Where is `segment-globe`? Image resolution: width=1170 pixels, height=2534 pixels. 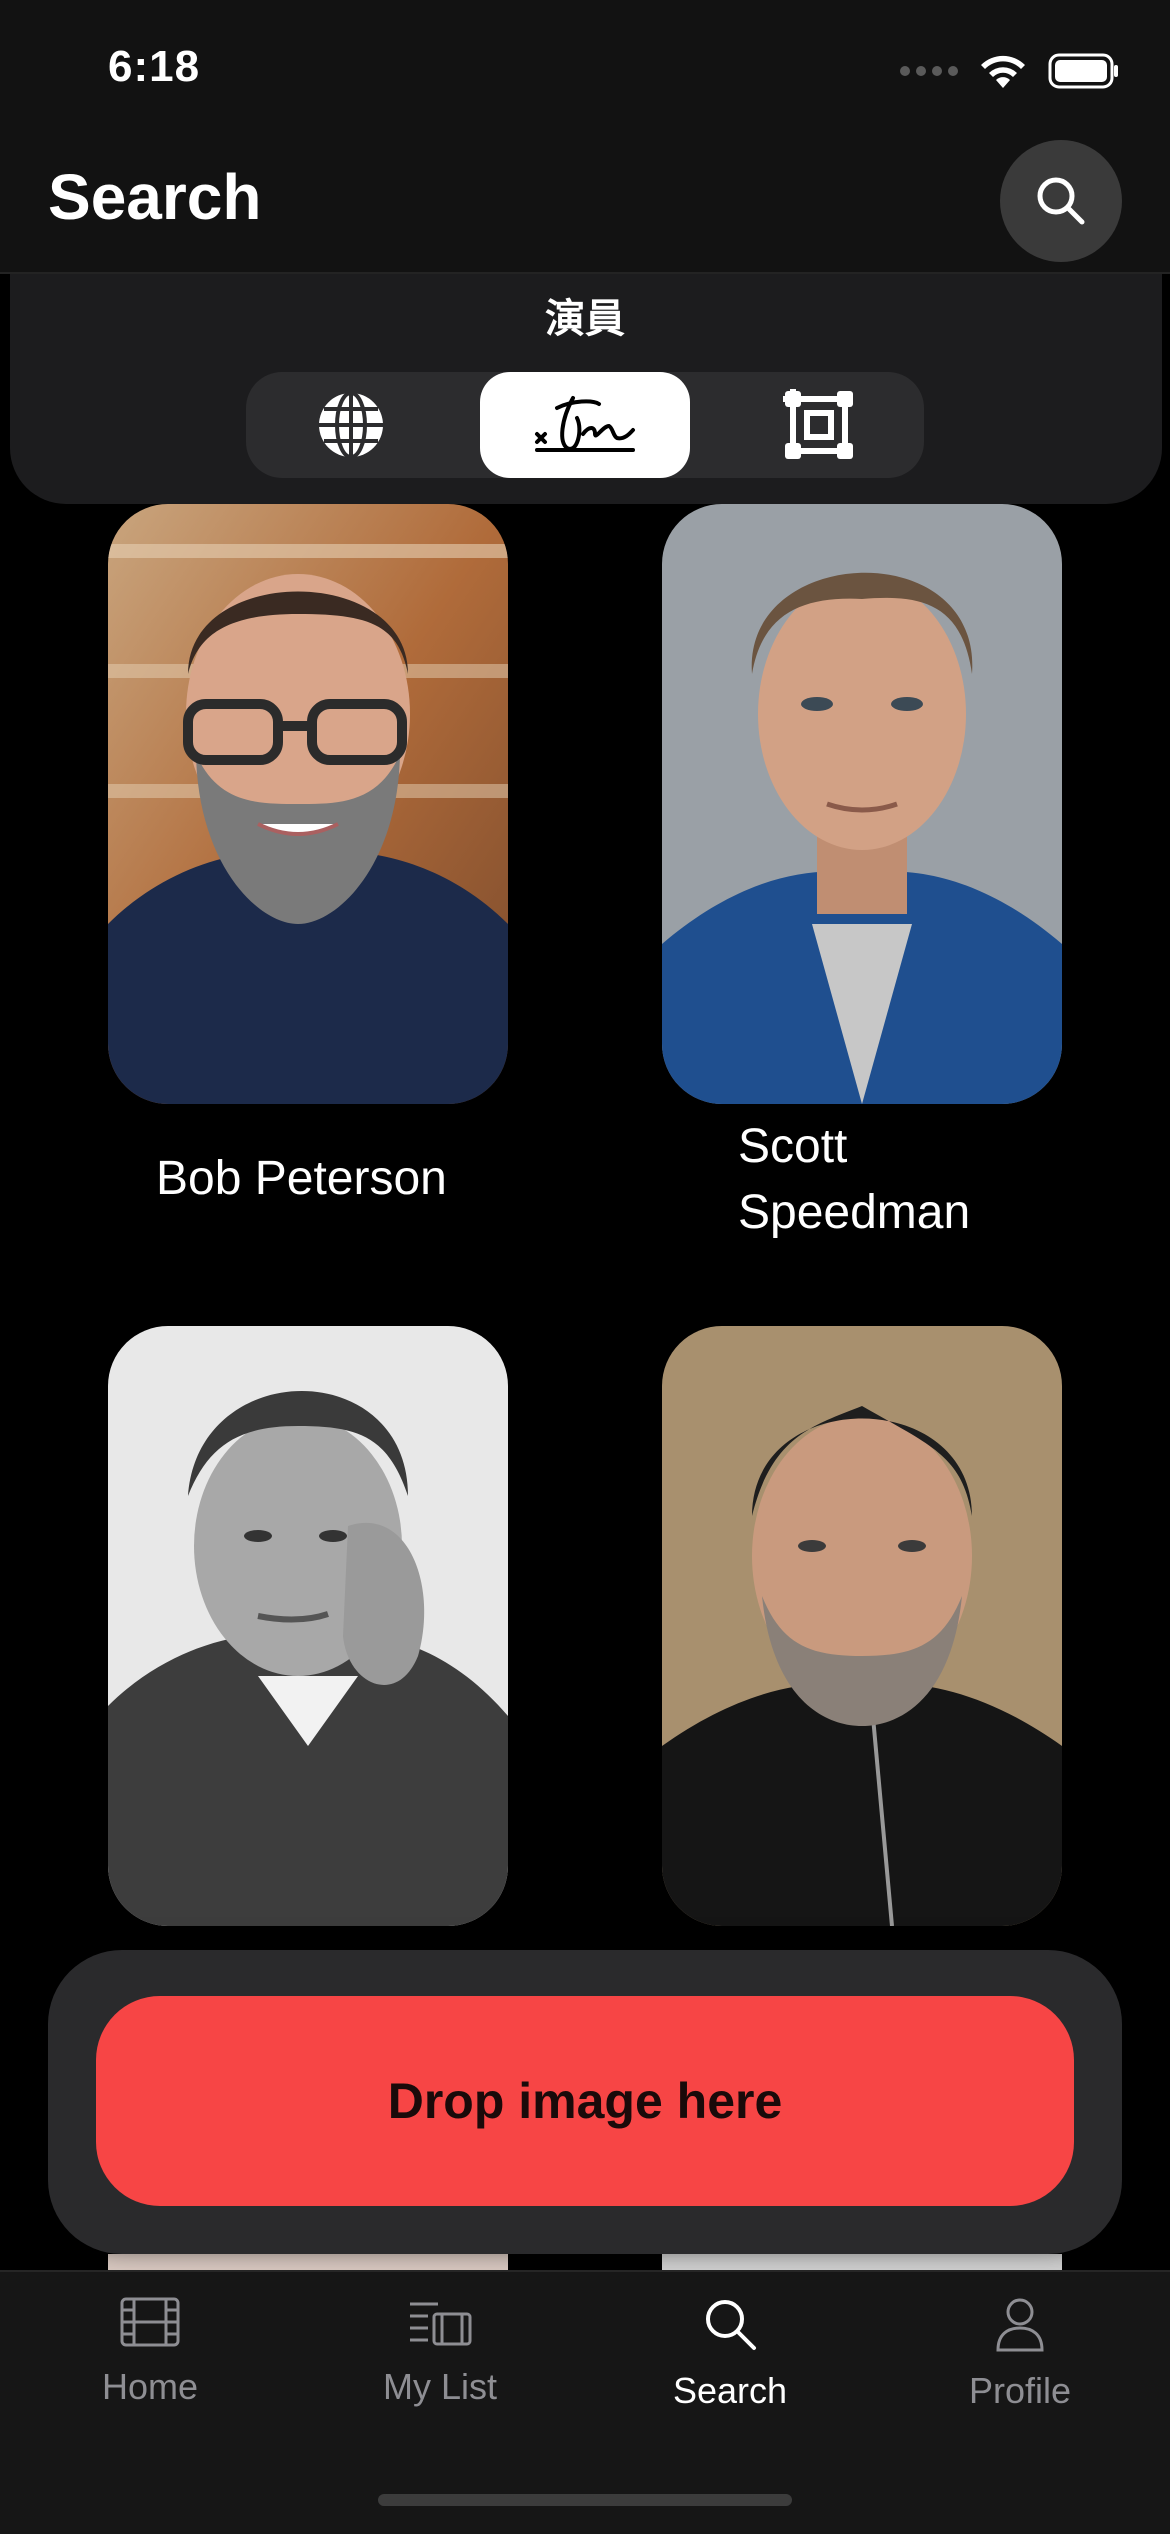 segment-globe is located at coordinates (351, 425).